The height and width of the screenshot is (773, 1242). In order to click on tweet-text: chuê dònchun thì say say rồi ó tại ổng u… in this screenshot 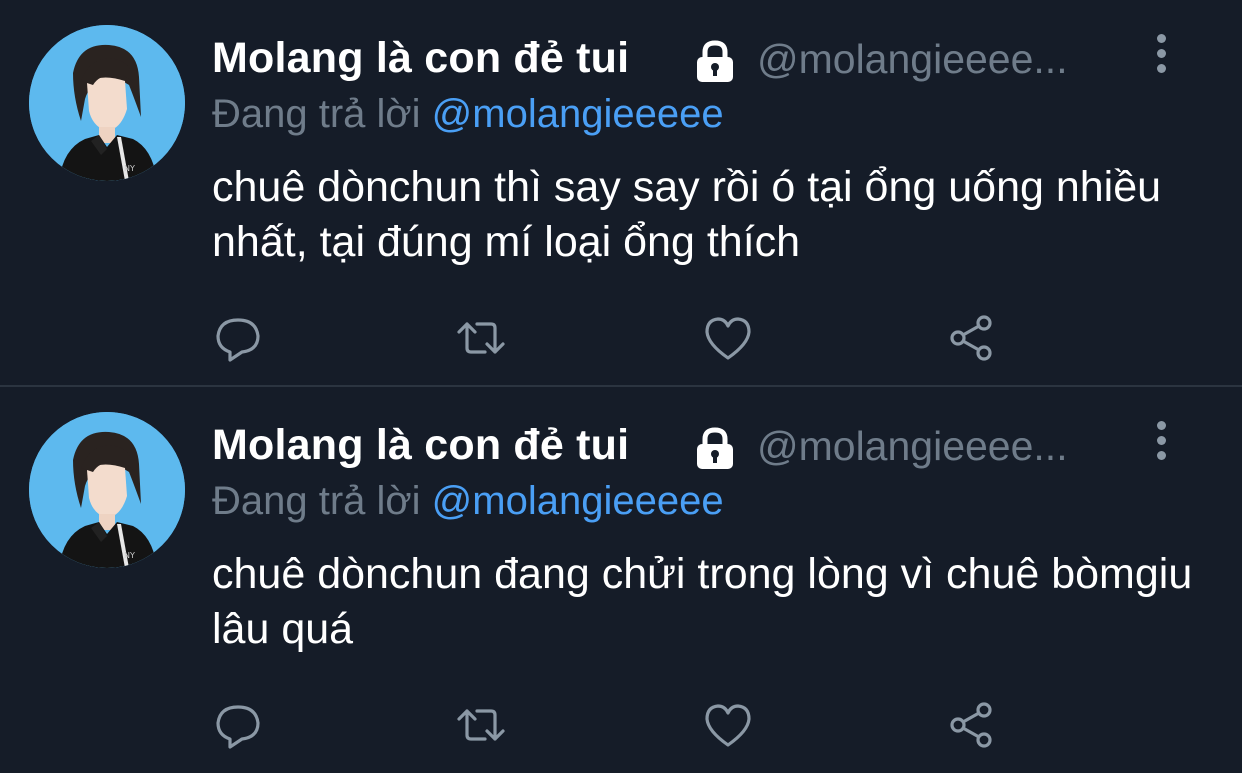, I will do `click(687, 214)`.